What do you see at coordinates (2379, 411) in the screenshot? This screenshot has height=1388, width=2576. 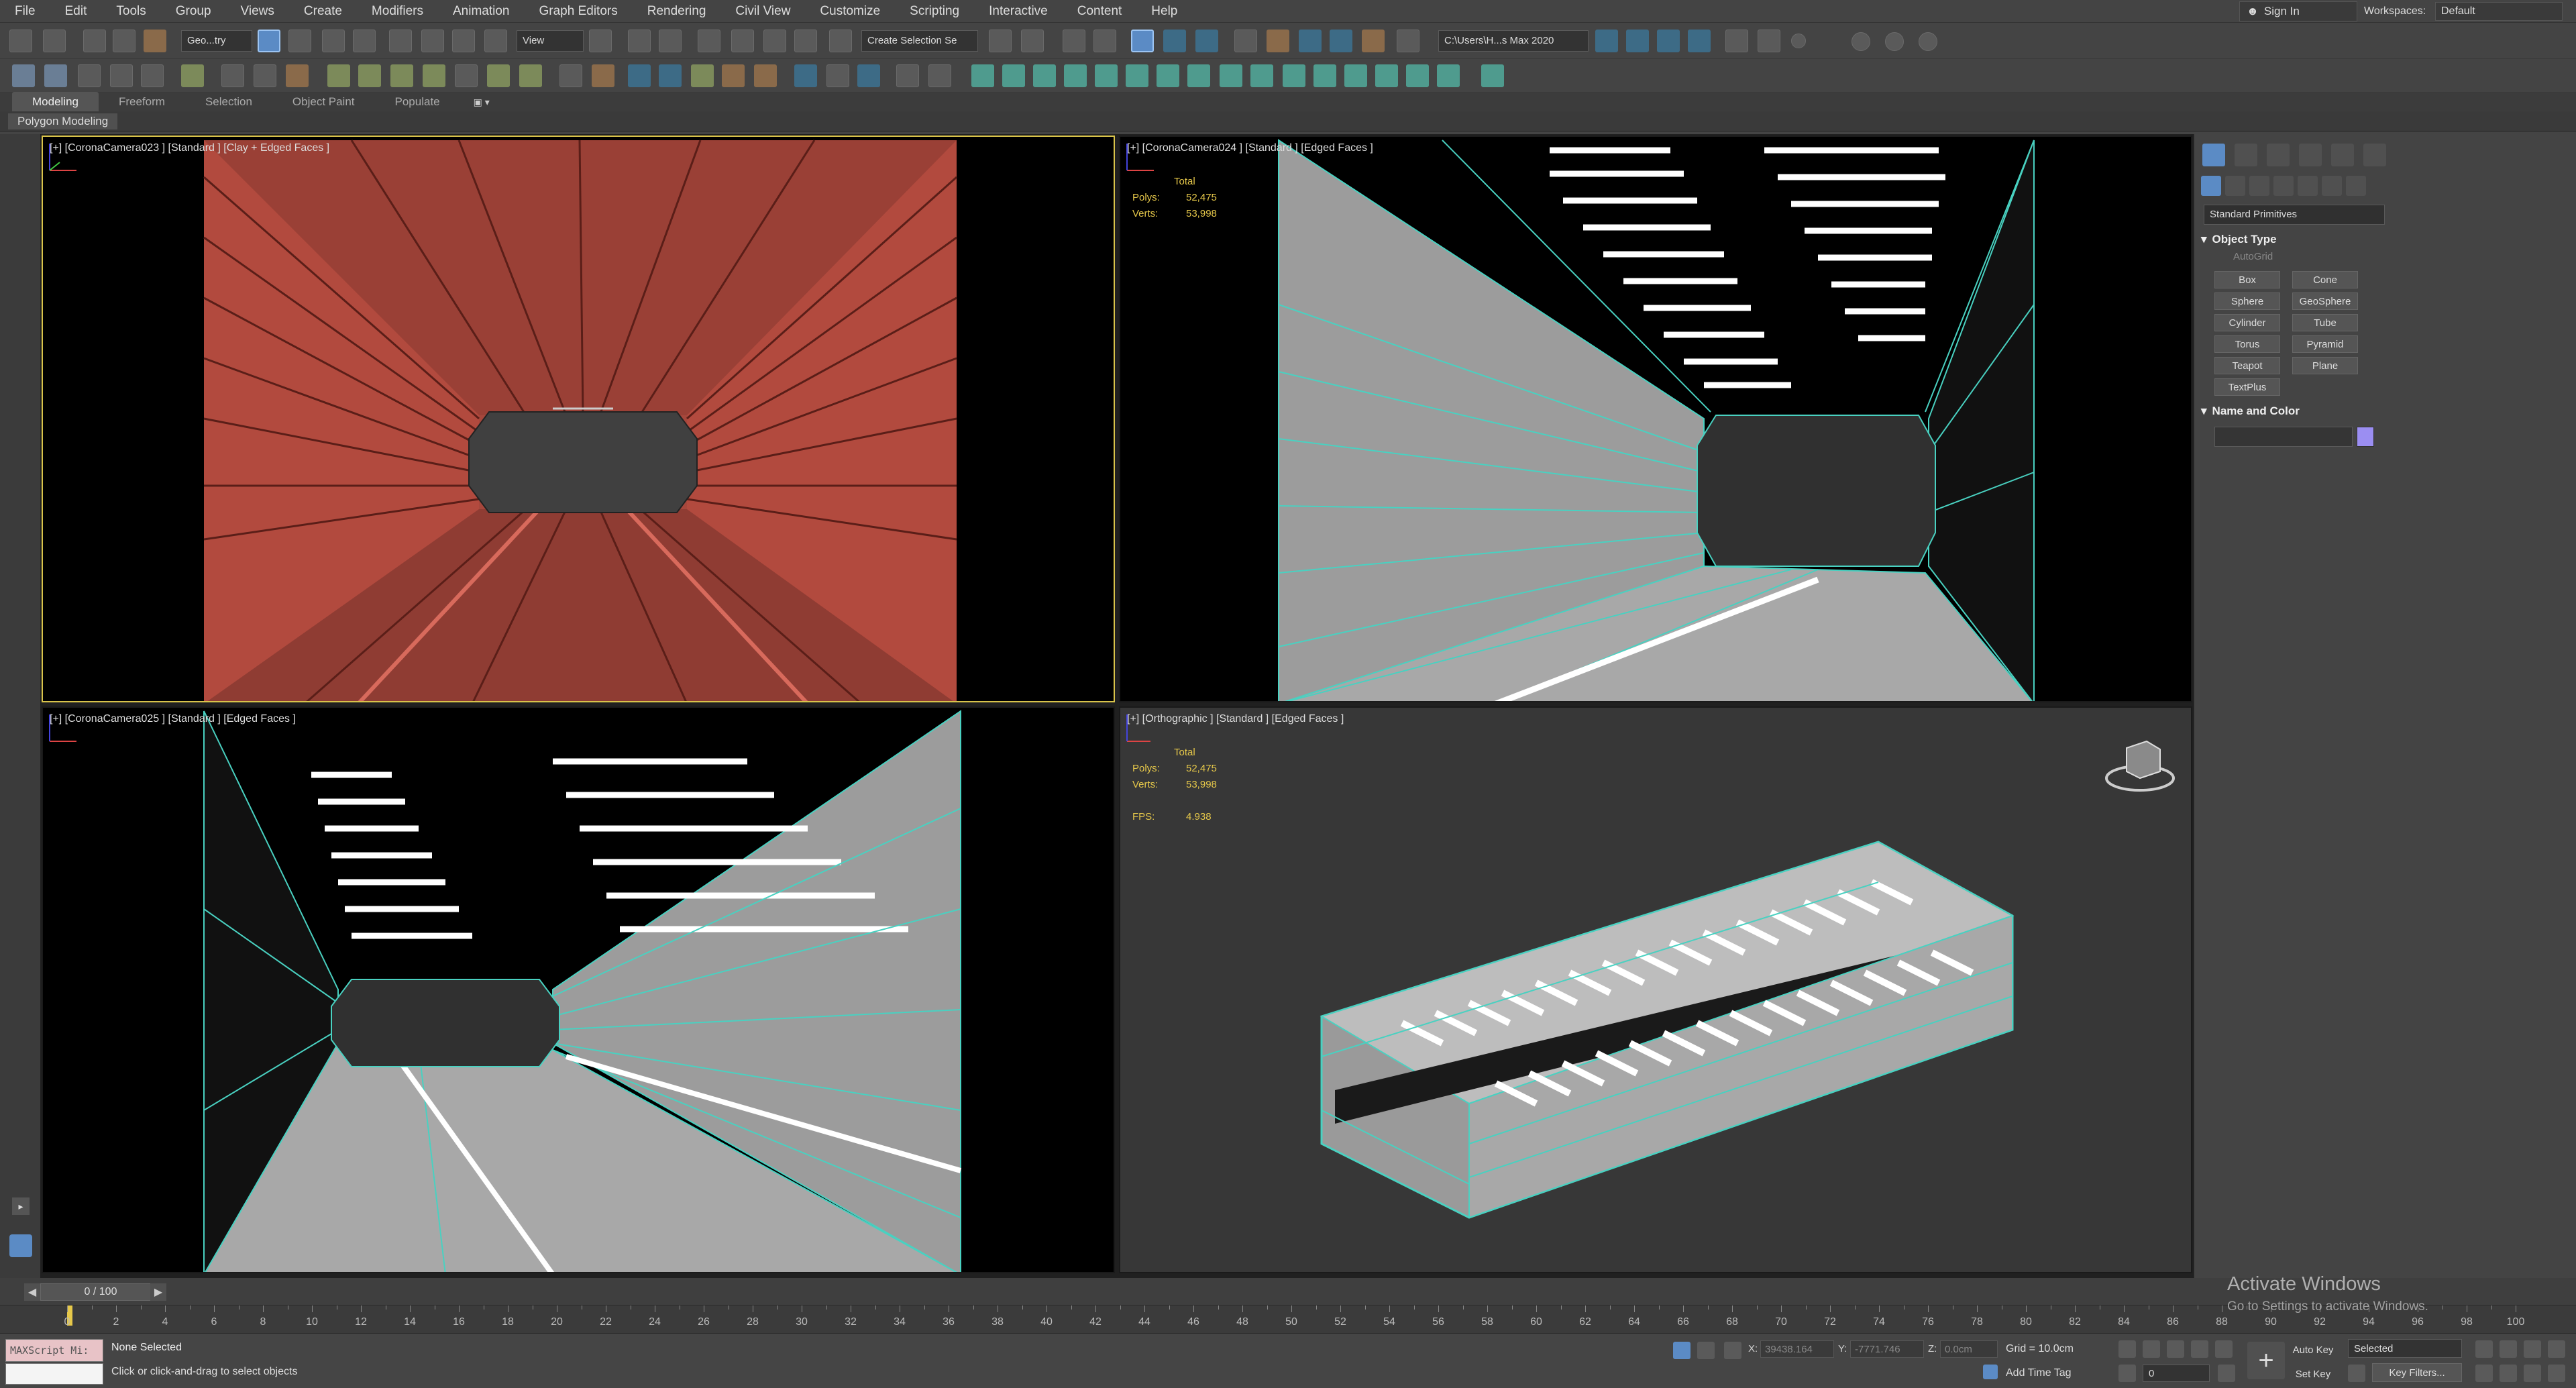 I see `name-color-rollout: ▾ Name and Color` at bounding box center [2379, 411].